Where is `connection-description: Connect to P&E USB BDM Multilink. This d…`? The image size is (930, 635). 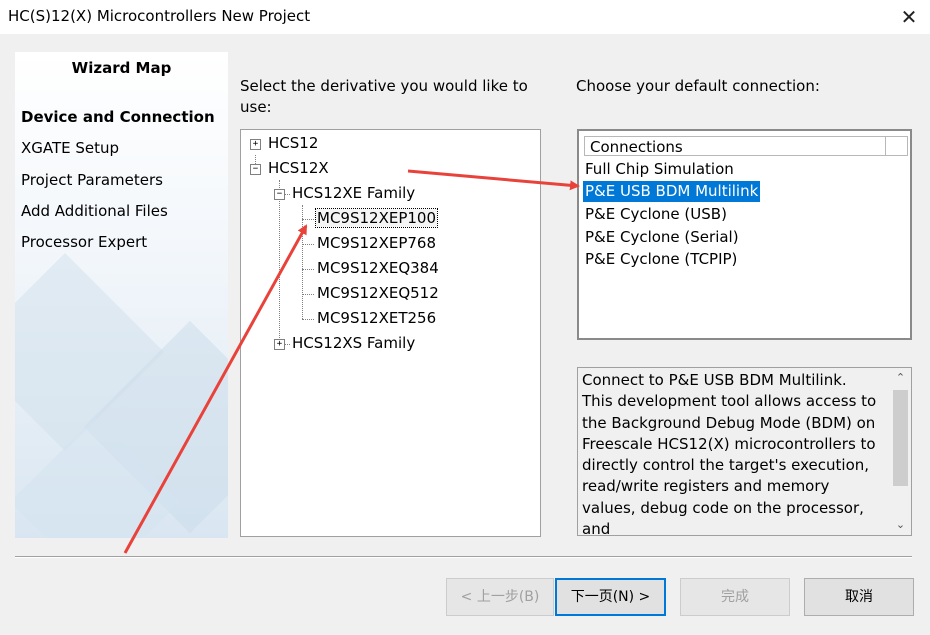 connection-description: Connect to P&E USB BDM Multilink. This d… is located at coordinates (729, 453).